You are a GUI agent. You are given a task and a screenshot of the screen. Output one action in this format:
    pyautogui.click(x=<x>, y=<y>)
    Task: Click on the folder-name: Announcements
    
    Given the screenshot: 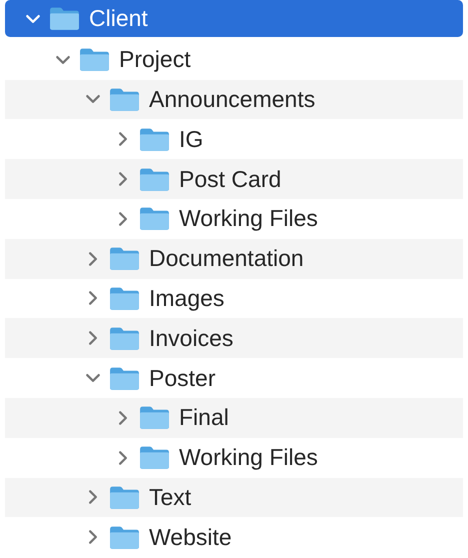 What is the action you would take?
    pyautogui.click(x=232, y=99)
    